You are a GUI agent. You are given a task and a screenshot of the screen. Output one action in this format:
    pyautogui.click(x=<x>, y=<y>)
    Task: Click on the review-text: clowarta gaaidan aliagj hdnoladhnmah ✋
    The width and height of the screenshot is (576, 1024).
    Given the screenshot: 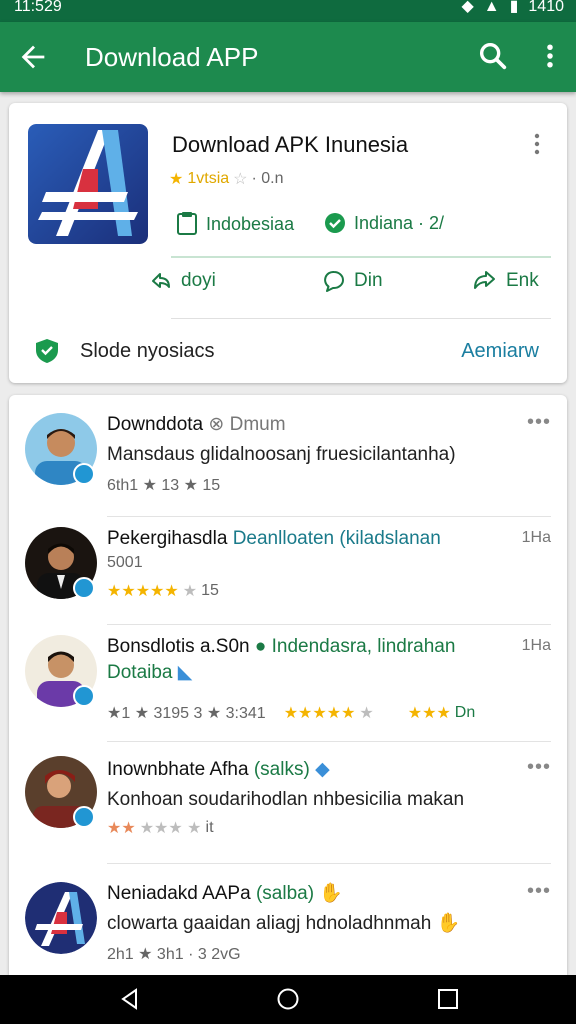 What is the action you would take?
    pyautogui.click(x=283, y=924)
    